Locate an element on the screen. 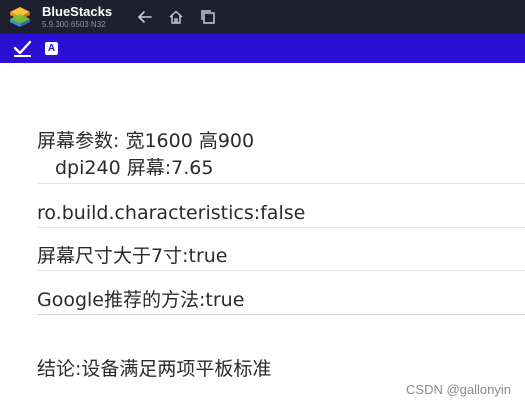 Image resolution: width=525 pixels, height=407 pixels. google-method-text: Google推荐的方法:true is located at coordinates (141, 300).